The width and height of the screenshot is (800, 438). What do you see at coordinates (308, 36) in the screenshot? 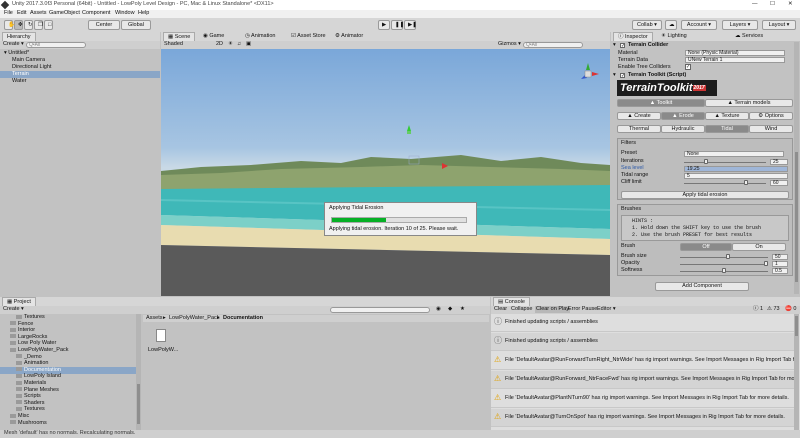
I see `tab-asset-store: ☑ Asset Store` at bounding box center [308, 36].